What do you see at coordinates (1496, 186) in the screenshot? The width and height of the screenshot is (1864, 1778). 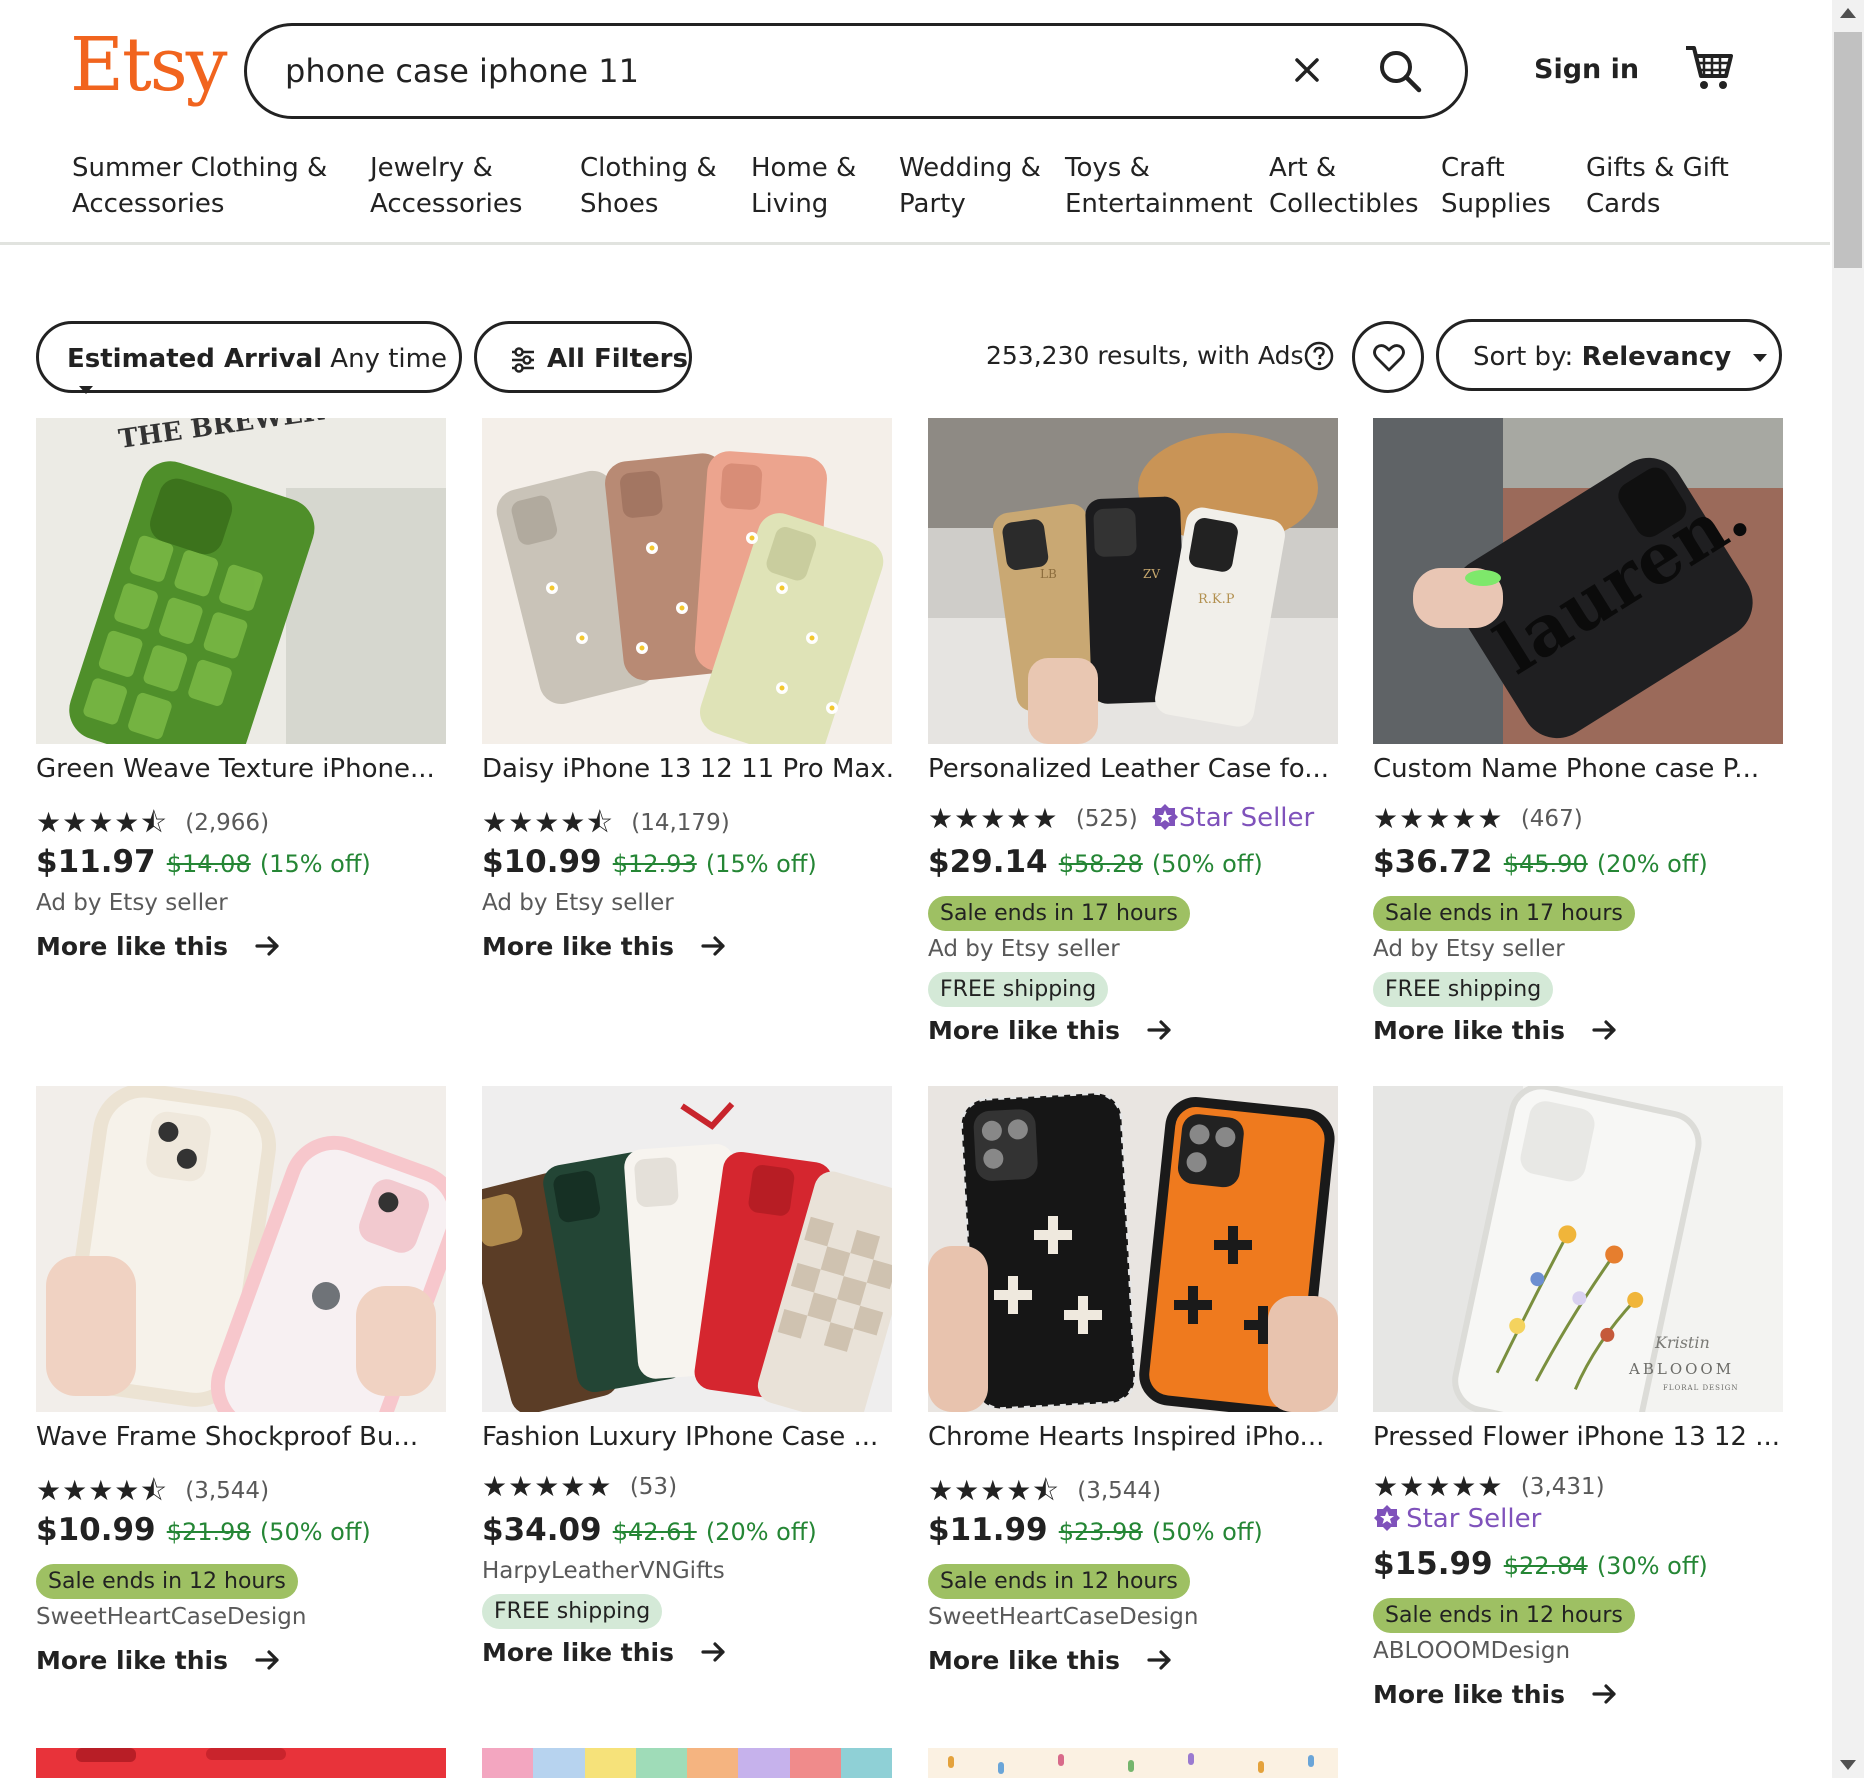 I see `category-link: Craft Supplies` at bounding box center [1496, 186].